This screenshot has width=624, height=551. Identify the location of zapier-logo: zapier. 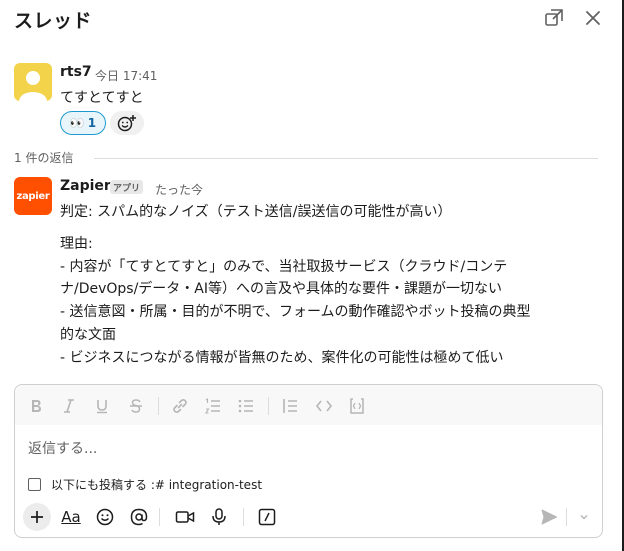
(33, 196).